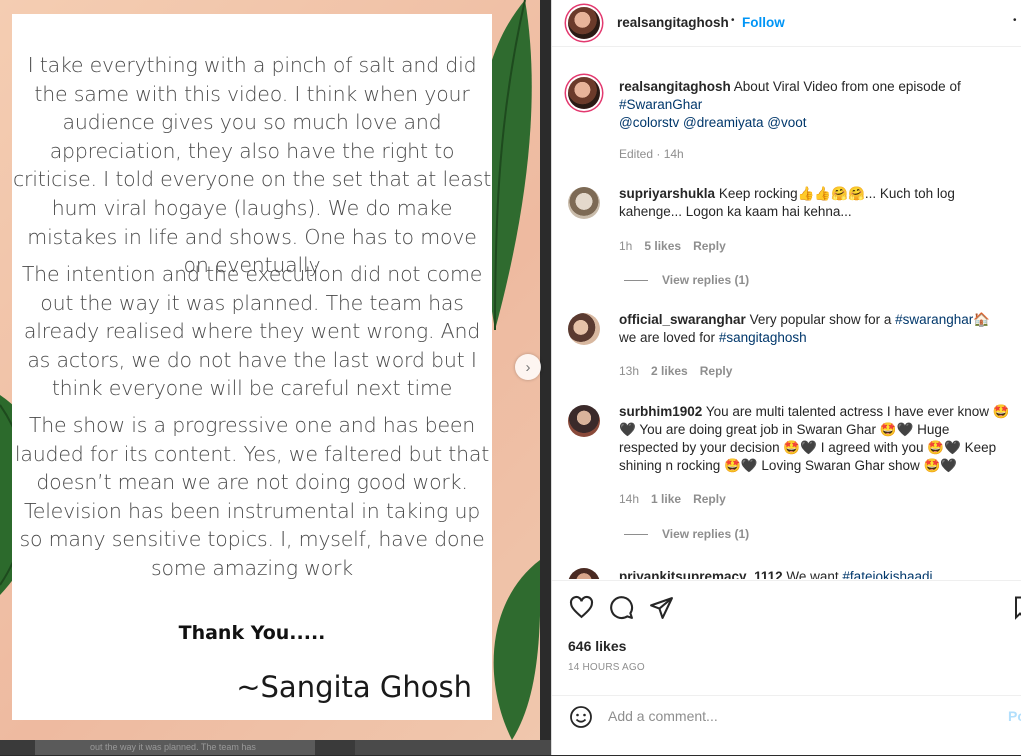  Describe the element at coordinates (675, 86) in the screenshot. I see `caption-username: realsangitaghosh` at that location.